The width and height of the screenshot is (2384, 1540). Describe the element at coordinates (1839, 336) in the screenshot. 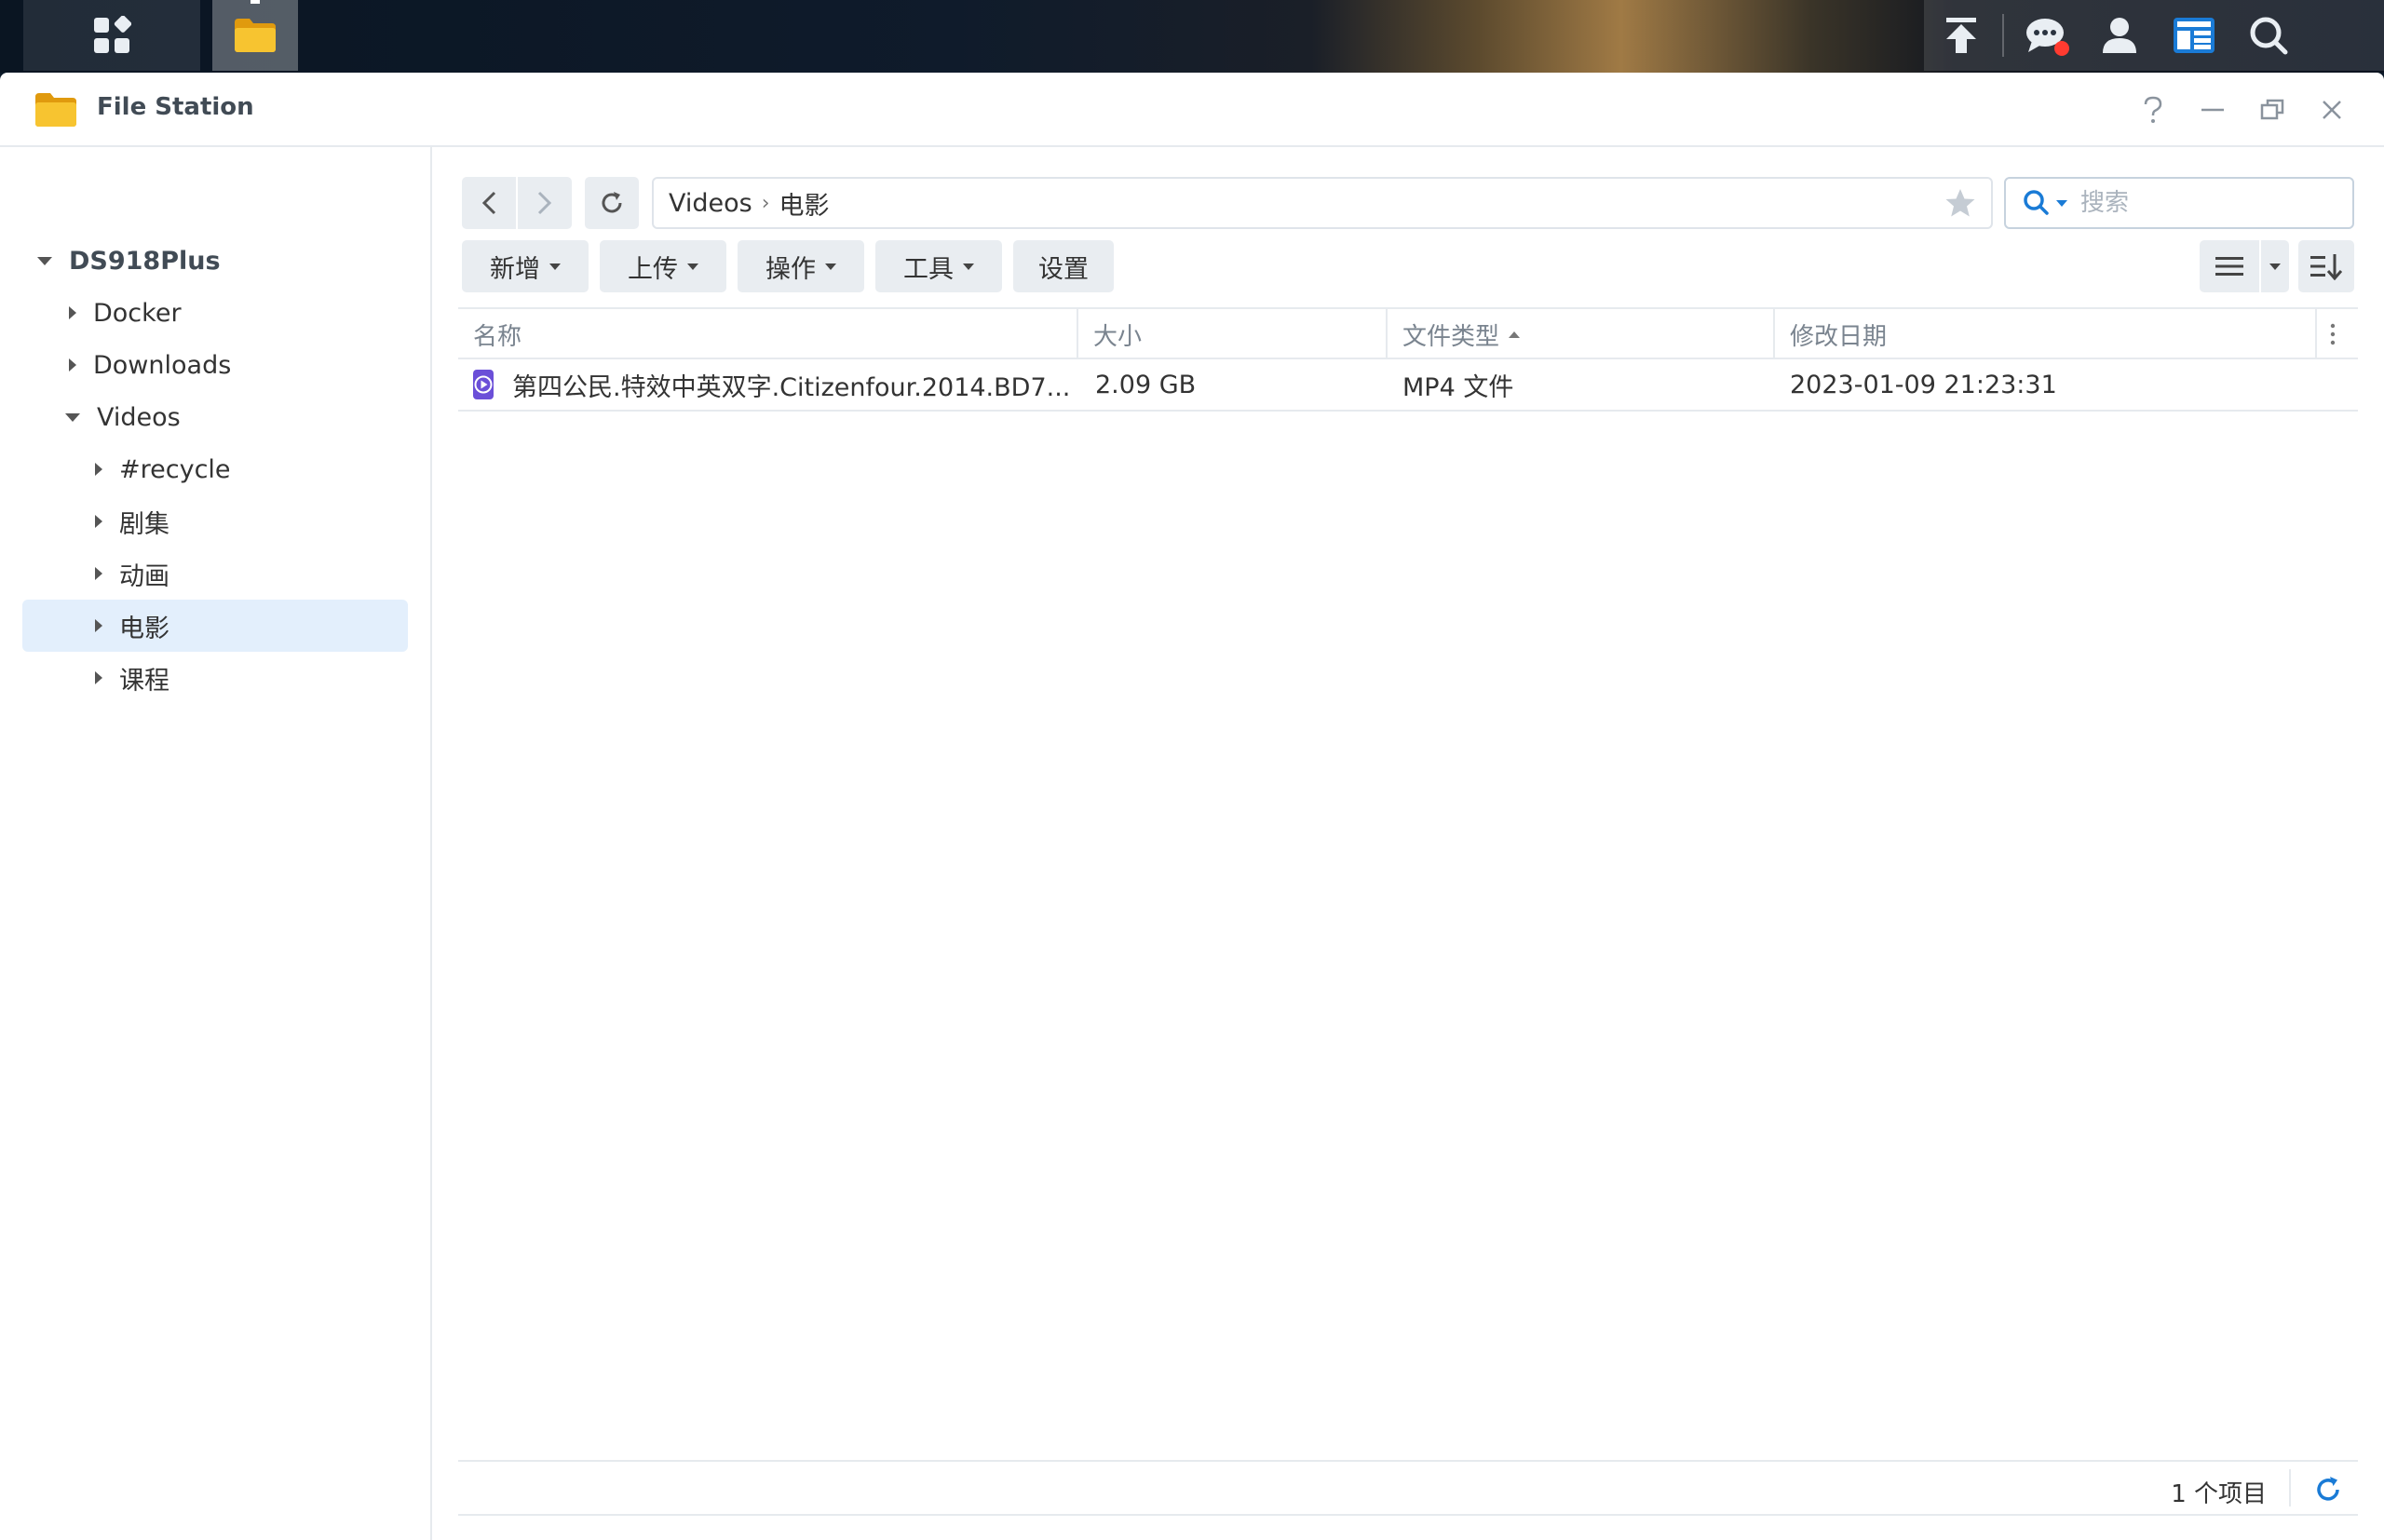

I see `column-label: 修改日期` at that location.